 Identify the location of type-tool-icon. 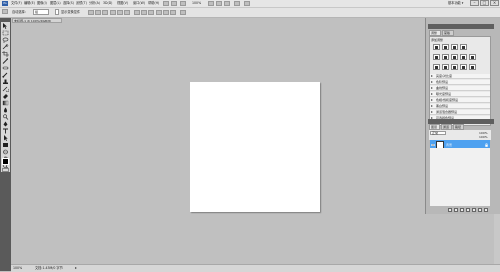
(5, 131).